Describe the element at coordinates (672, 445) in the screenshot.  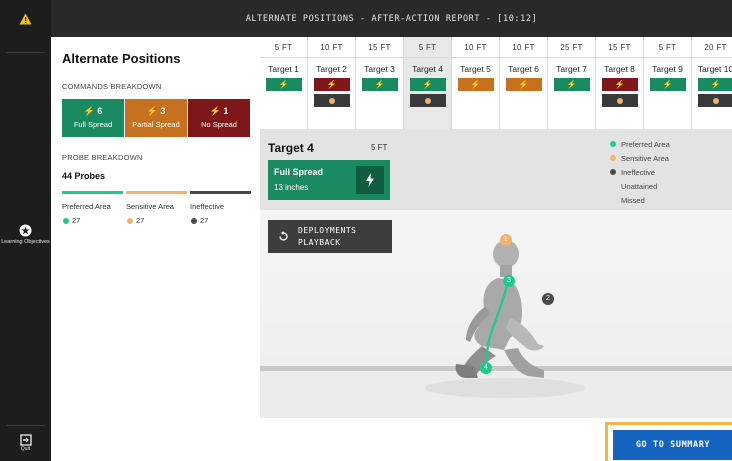
I see `go-to-summary-button: GO TO SUMMARY` at that location.